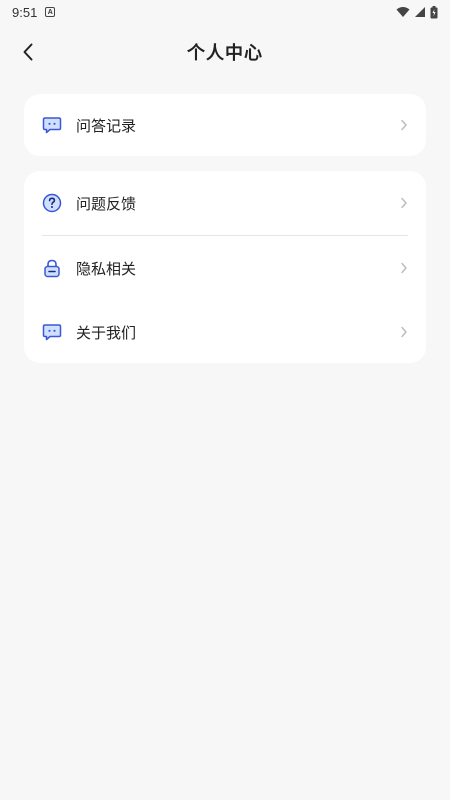  I want to click on menu-item-qa-records: 问答记录, so click(225, 125).